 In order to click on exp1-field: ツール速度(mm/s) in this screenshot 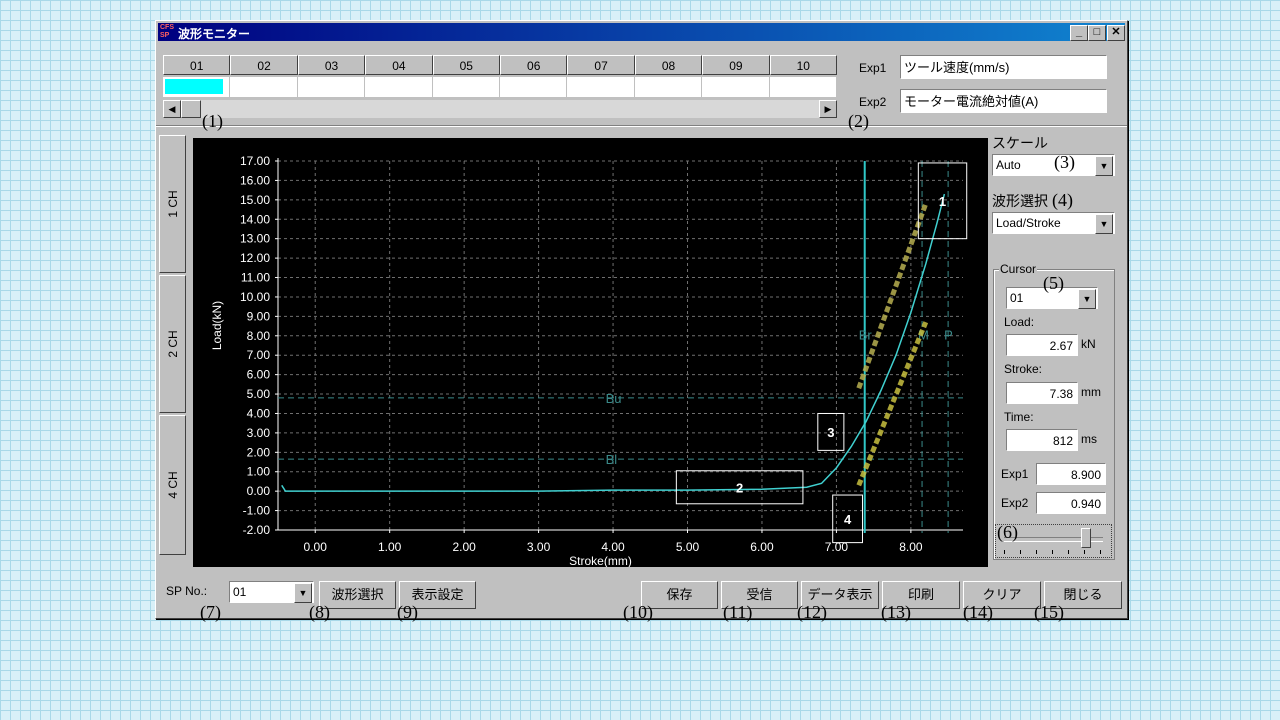, I will do `click(1003, 67)`.